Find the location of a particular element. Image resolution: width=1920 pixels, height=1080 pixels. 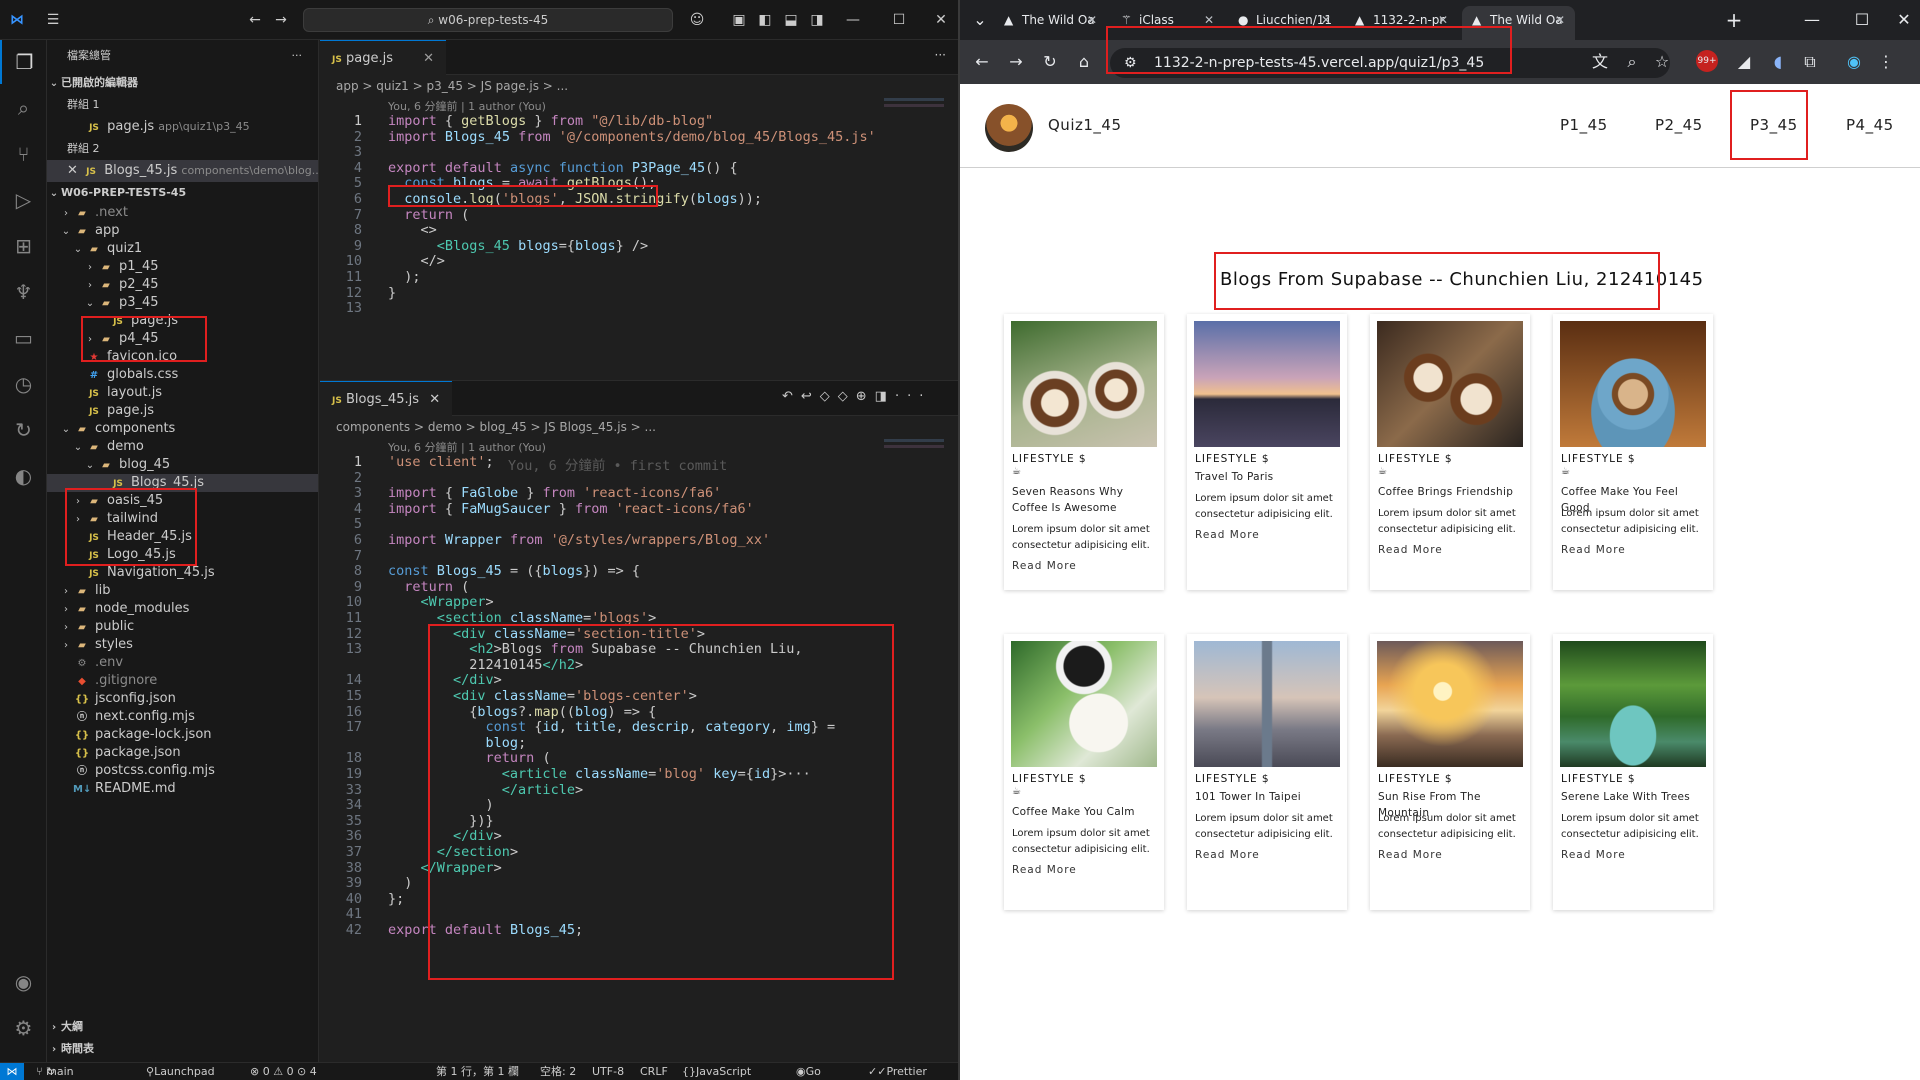

tree-item: › ▰ node_modules is located at coordinates (182, 609).